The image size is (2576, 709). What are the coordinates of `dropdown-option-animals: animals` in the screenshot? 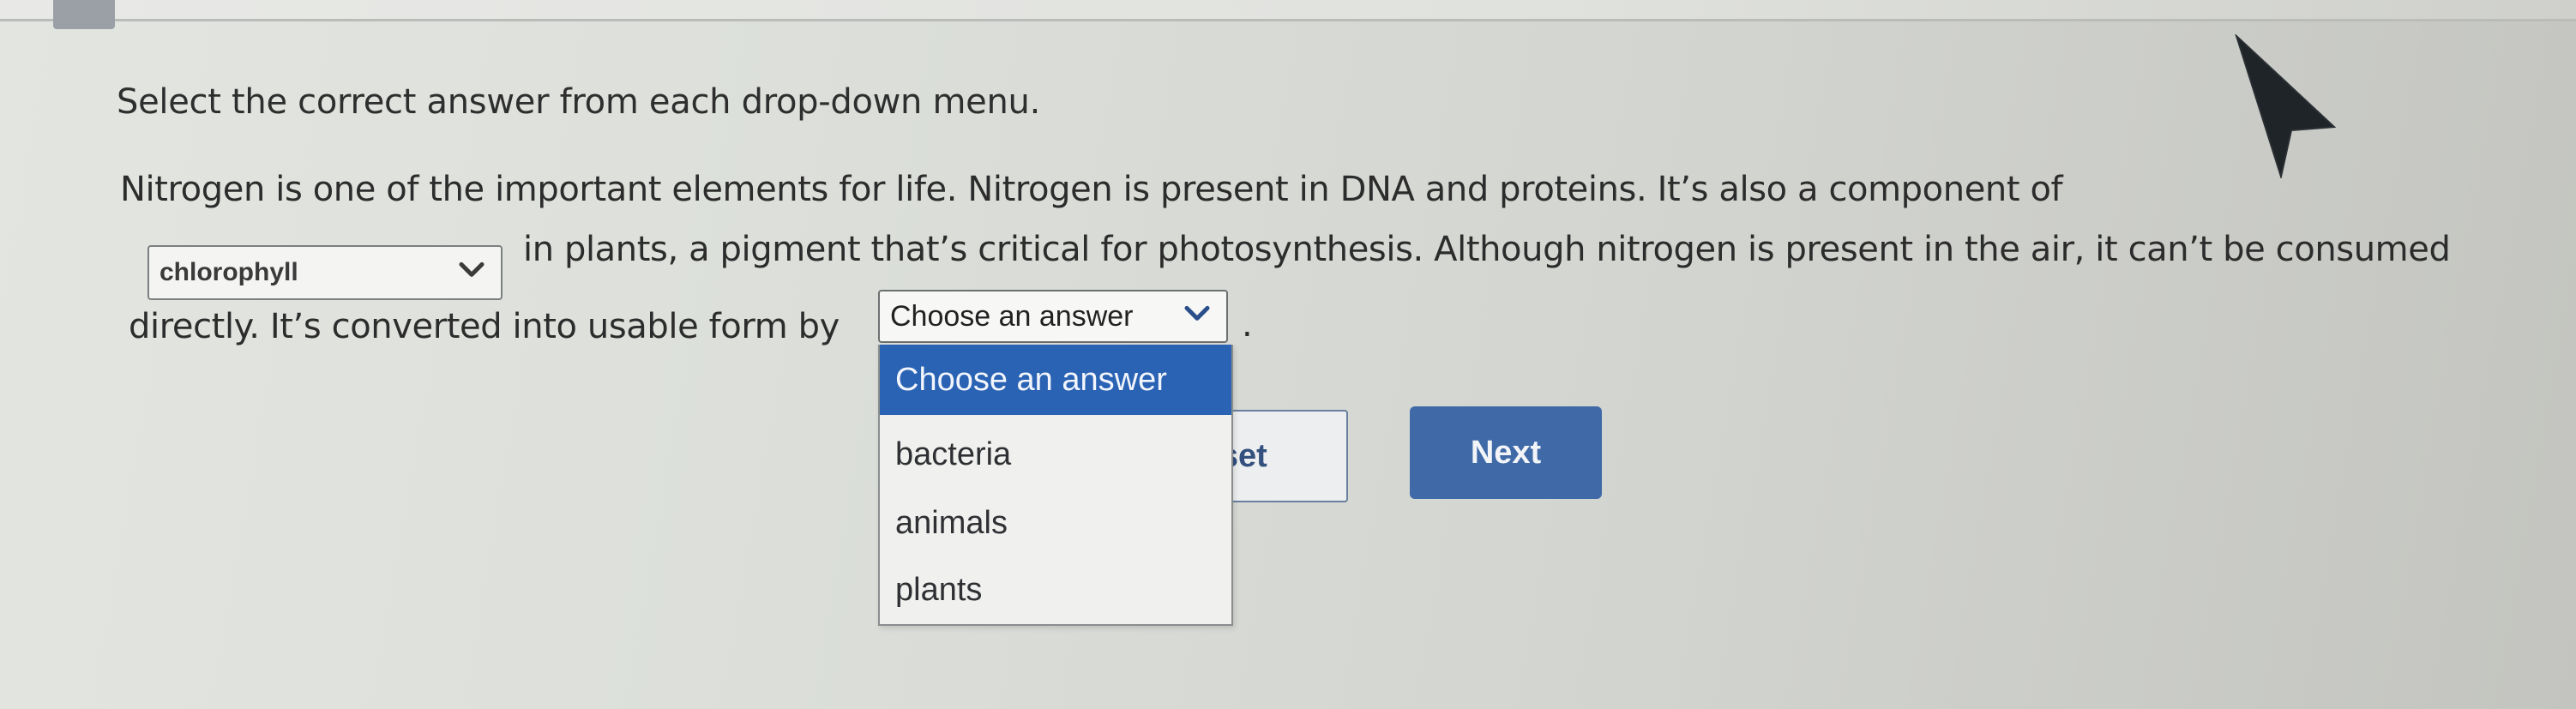 It's located at (1055, 523).